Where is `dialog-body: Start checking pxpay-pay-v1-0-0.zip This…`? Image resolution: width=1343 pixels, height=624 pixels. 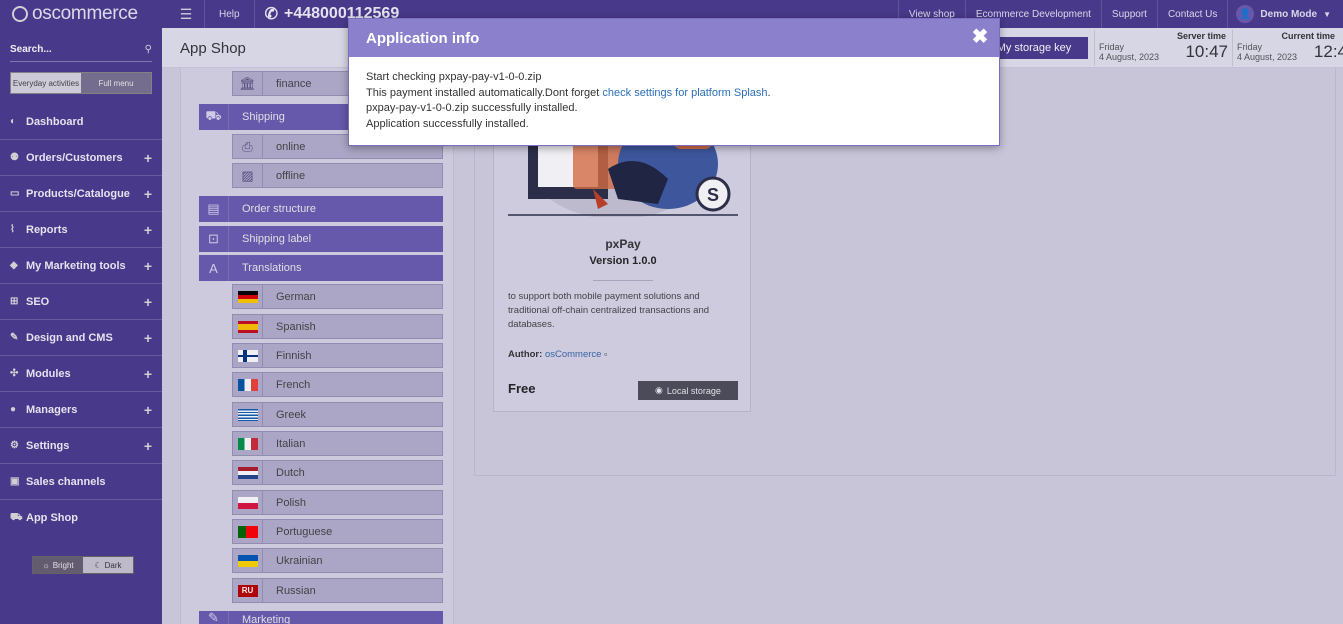
dialog-body: Start checking pxpay-pay-v1-0-0.zip This… is located at coordinates (674, 101).